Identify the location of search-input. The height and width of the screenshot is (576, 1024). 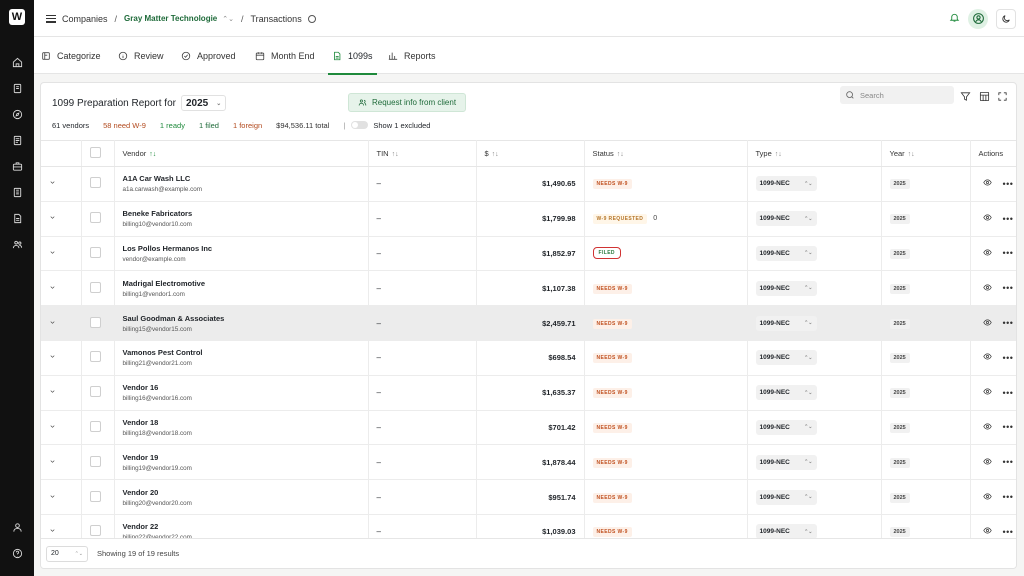
(905, 95).